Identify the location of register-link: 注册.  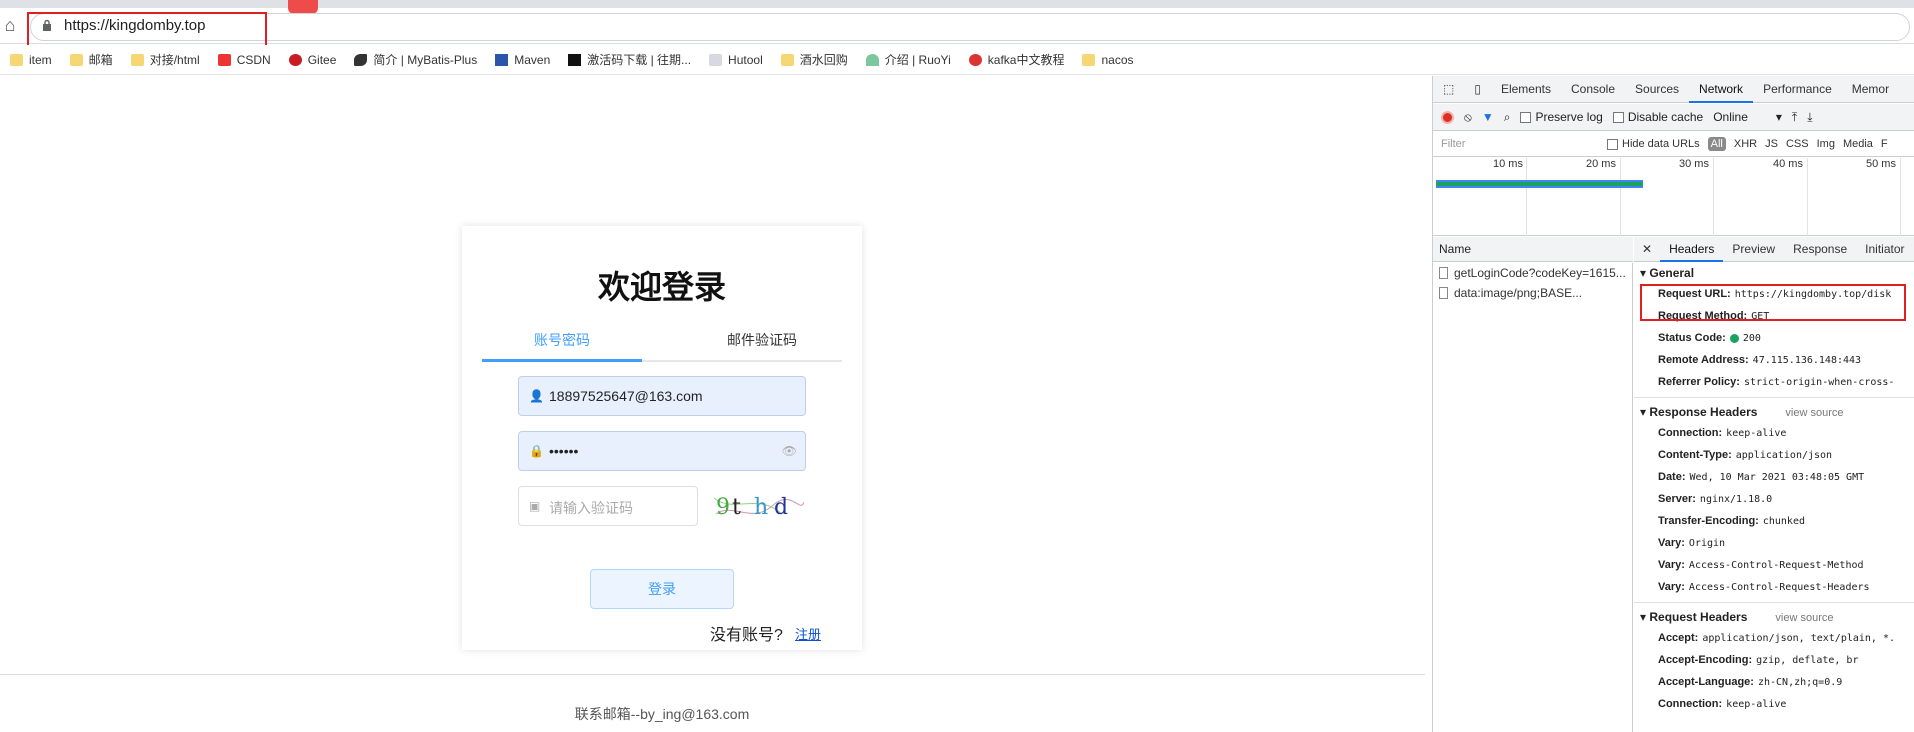
(808, 633).